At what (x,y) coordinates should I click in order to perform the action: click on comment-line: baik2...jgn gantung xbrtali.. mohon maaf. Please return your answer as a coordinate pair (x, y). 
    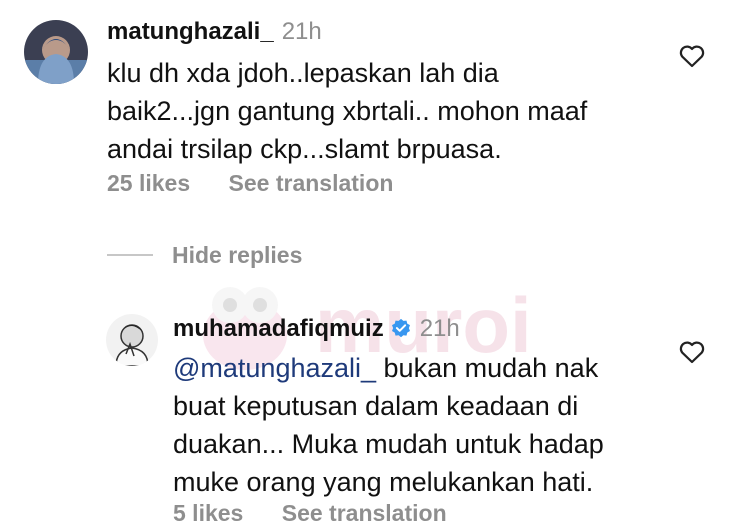
    Looking at the image, I should click on (347, 111).